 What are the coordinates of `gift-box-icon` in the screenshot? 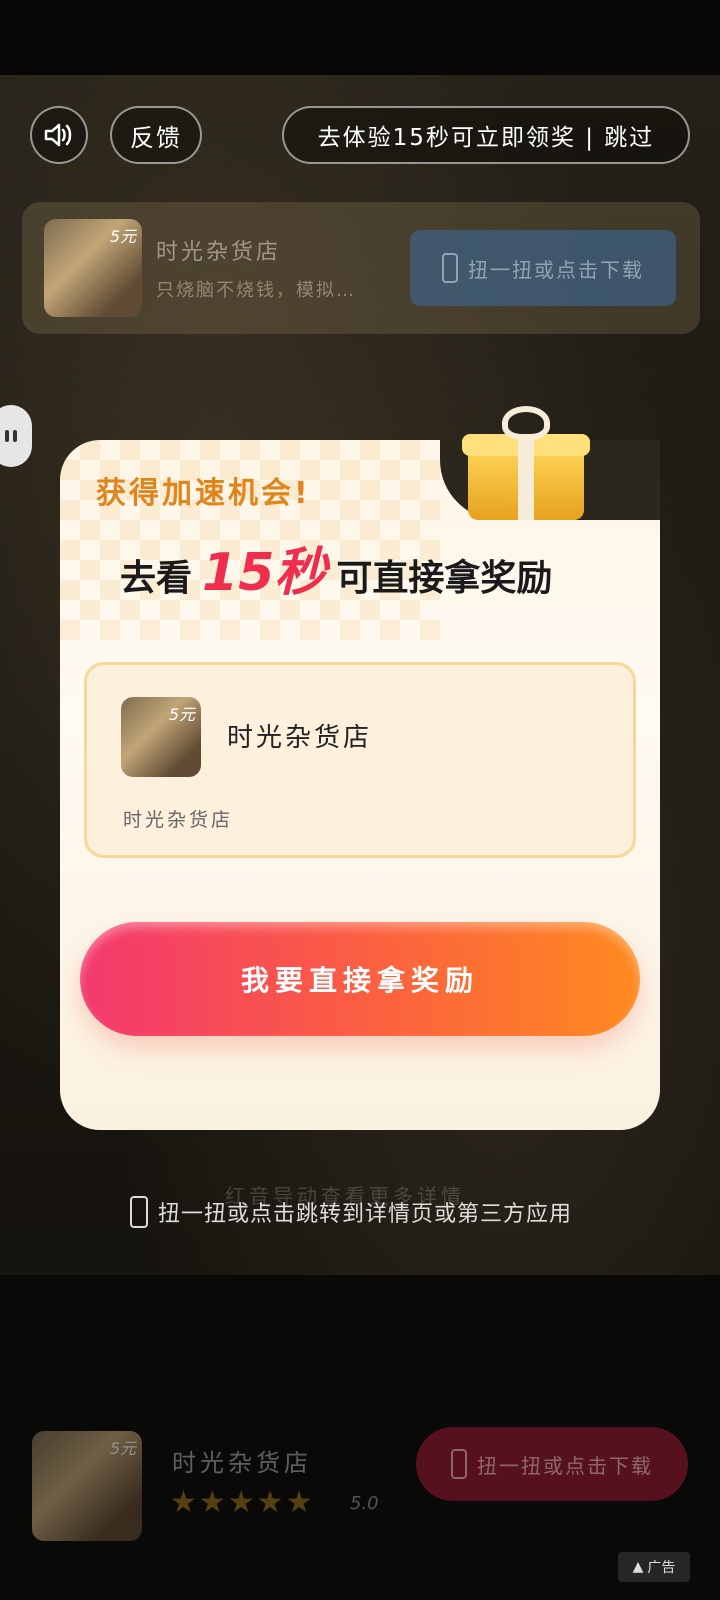 It's located at (527, 460).